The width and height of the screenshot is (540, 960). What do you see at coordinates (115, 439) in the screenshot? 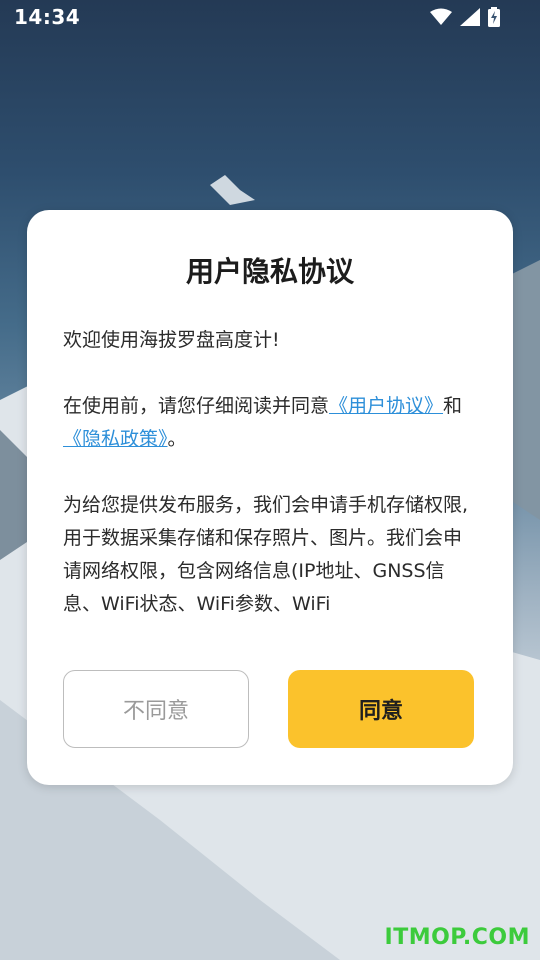
I see `privacy-policy-link: 《隐私政策》` at bounding box center [115, 439].